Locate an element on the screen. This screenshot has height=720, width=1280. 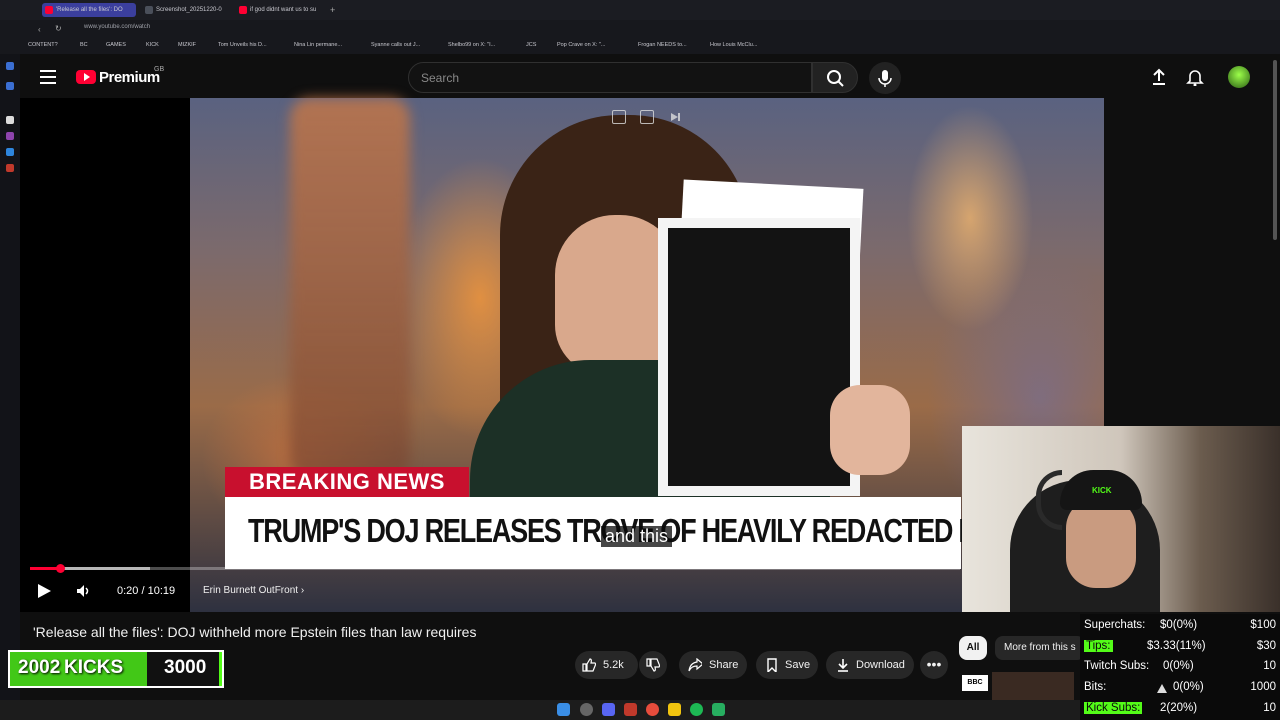
voice-search-button is located at coordinates (885, 78).